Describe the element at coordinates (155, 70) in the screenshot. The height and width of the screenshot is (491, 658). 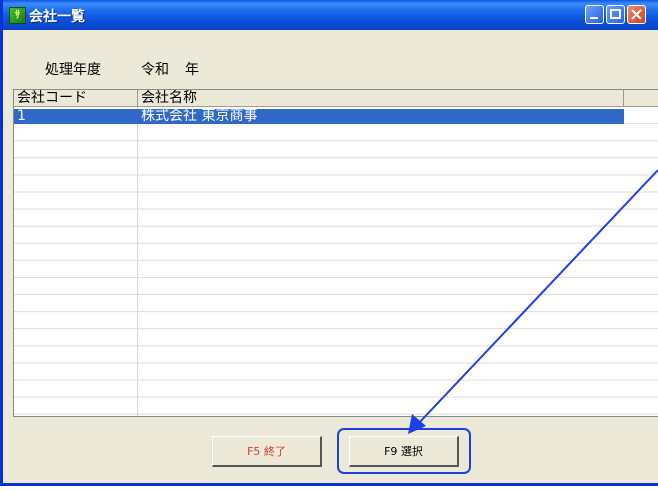
I see `fiscal-year-era: 令和` at that location.